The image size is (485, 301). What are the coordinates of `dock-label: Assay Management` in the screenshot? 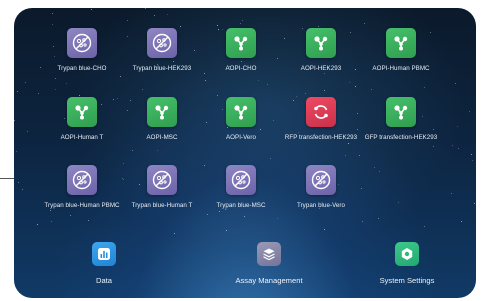 It's located at (269, 280).